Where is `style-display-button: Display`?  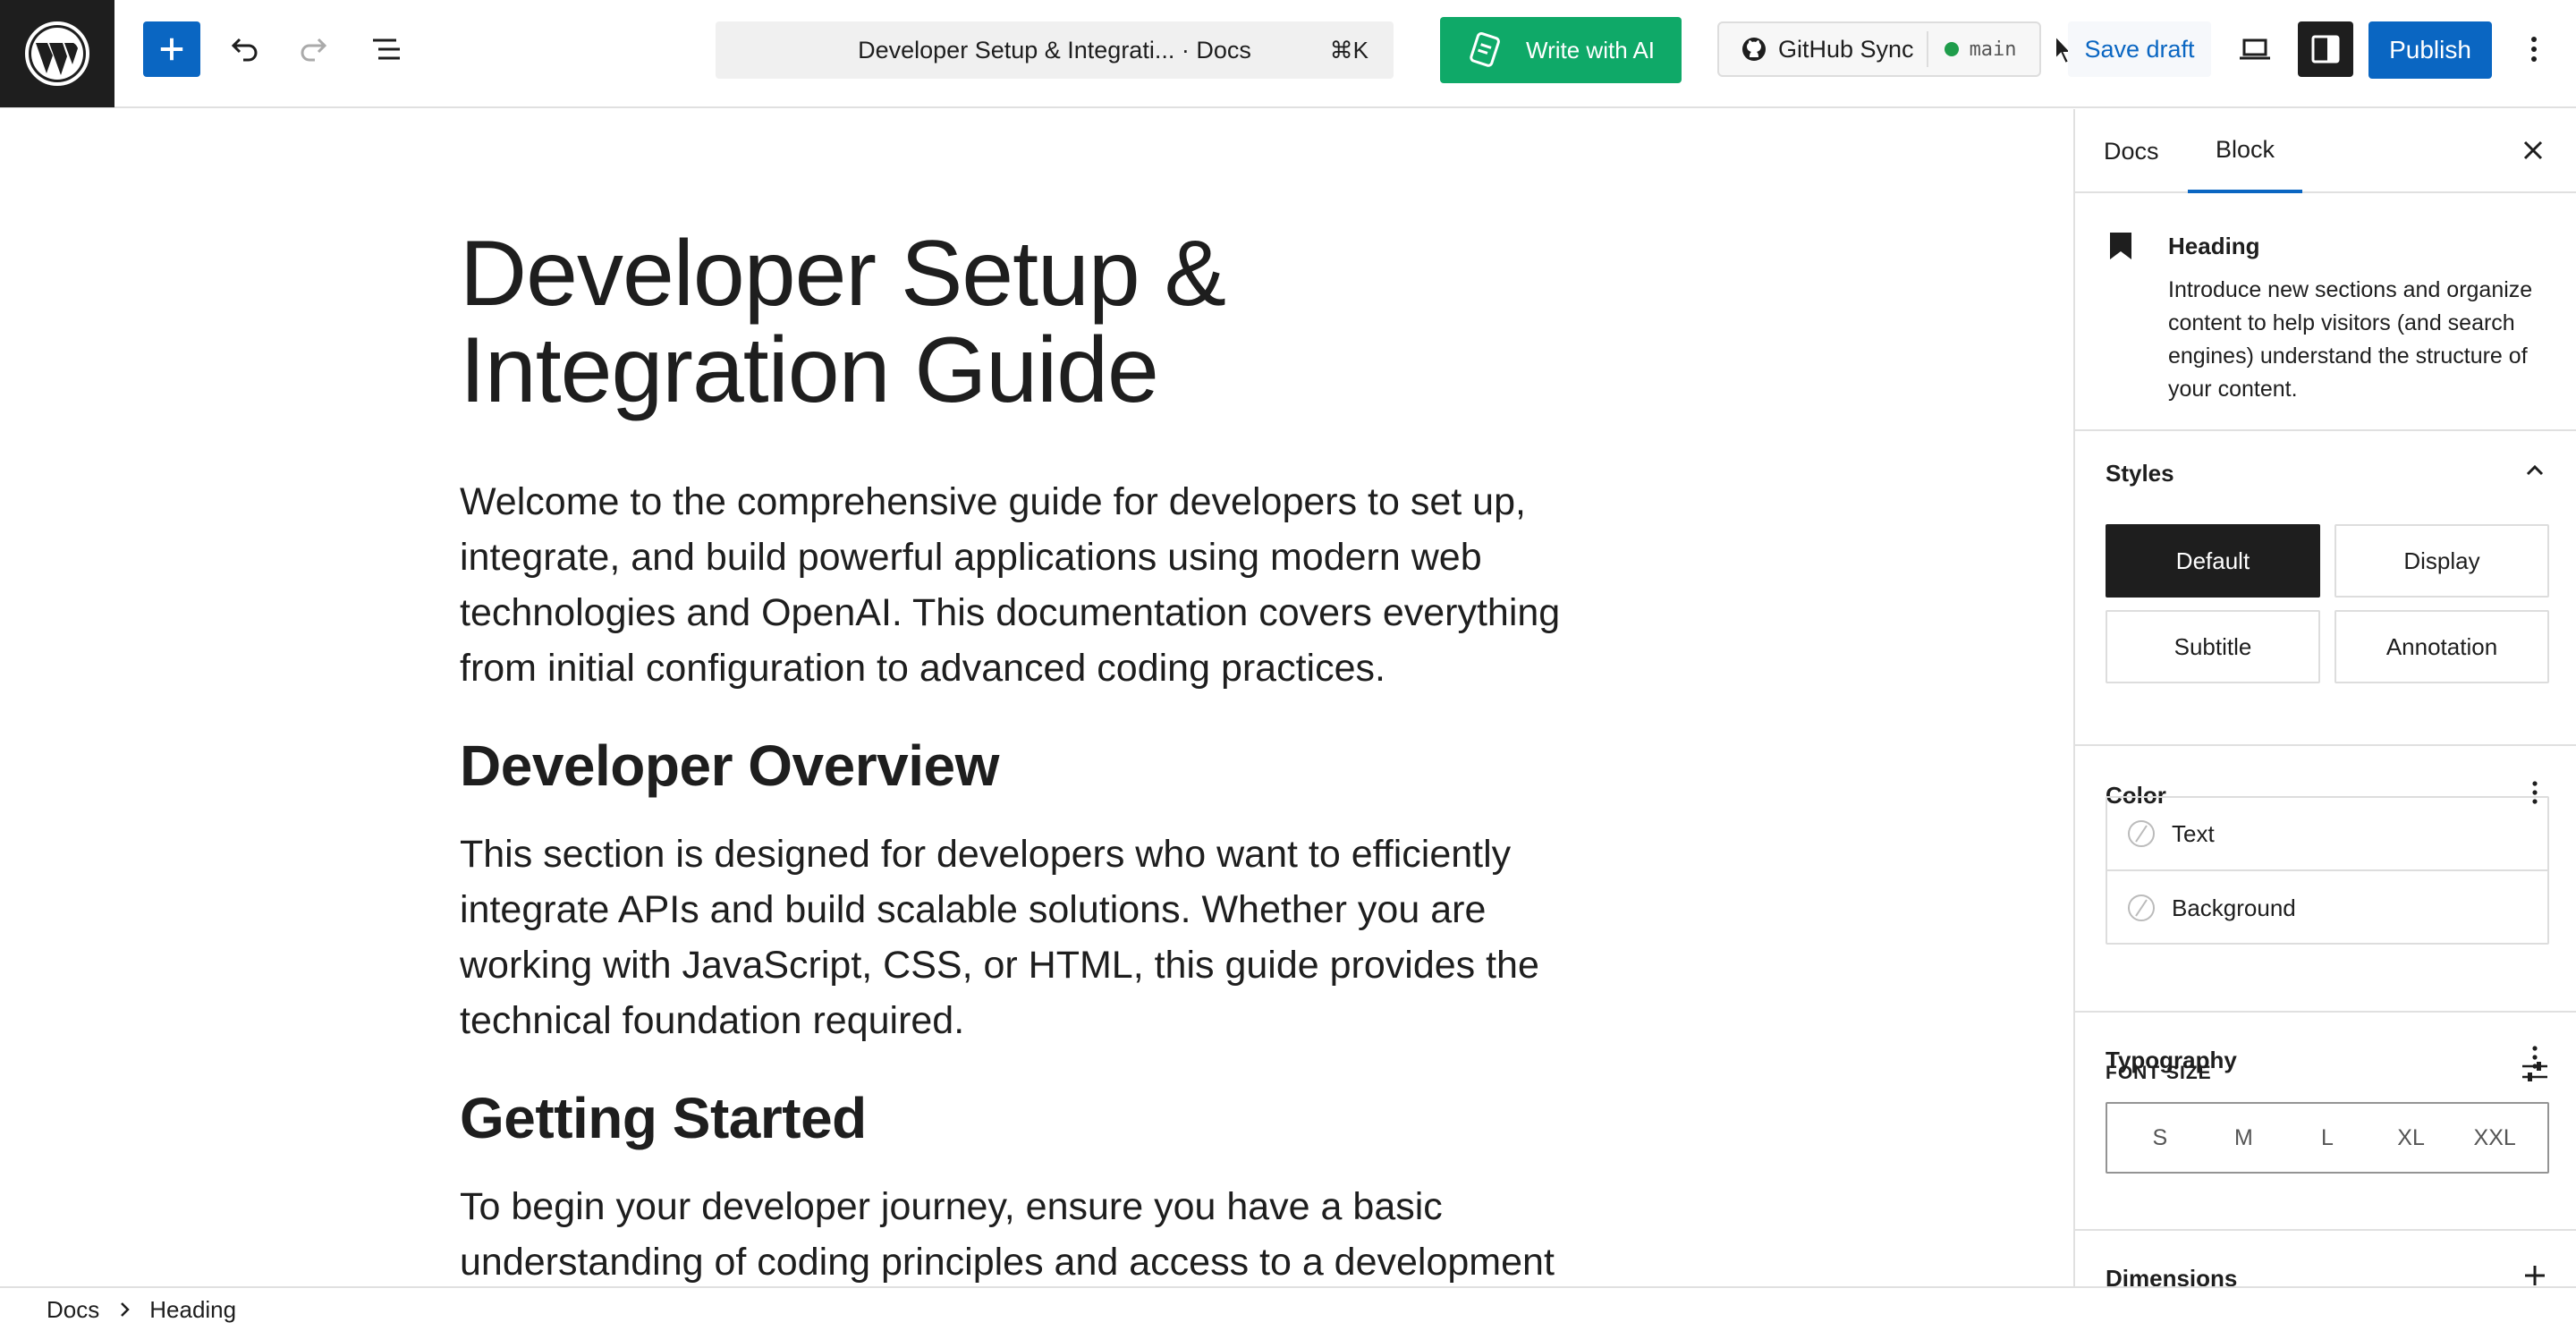
style-display-button: Display is located at coordinates (2441, 561).